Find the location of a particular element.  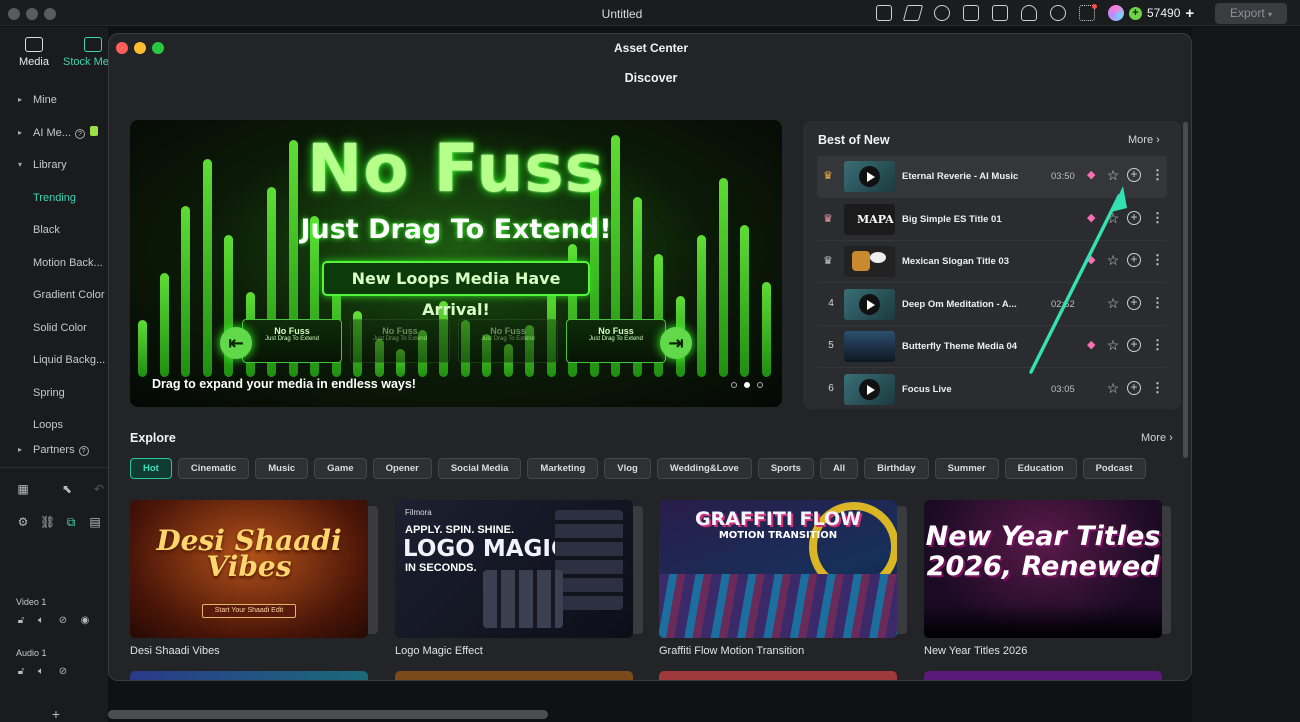

card-art-graffiti is located at coordinates (778, 606).